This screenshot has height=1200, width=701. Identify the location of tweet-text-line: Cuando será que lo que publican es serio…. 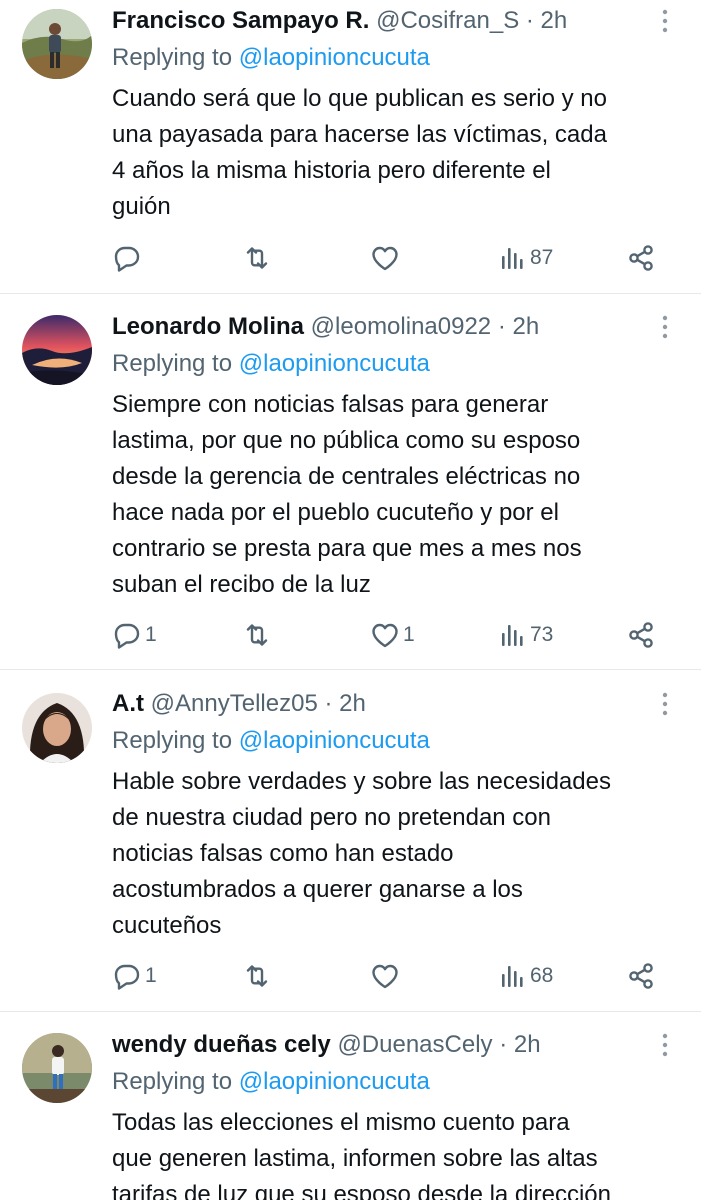
(359, 98).